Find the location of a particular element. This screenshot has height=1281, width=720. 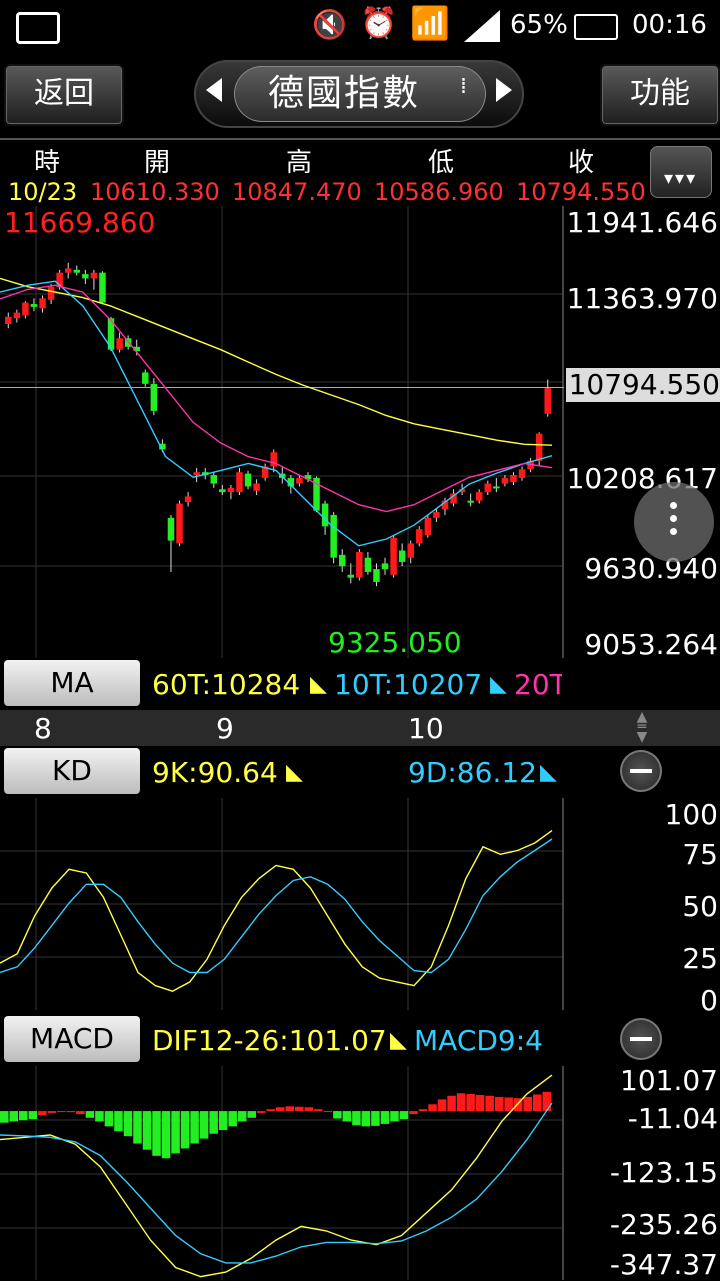

header-open: 開 is located at coordinates (157, 163).